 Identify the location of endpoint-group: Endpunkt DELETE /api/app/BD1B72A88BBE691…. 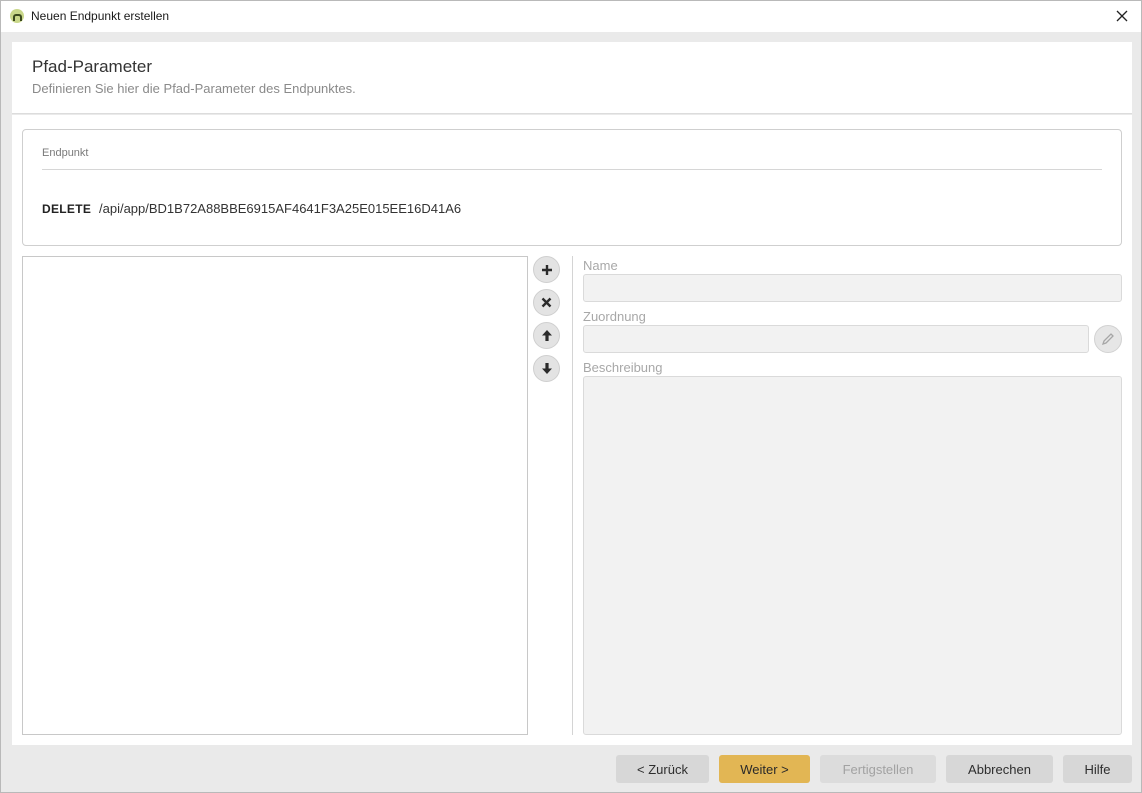
(572, 187).